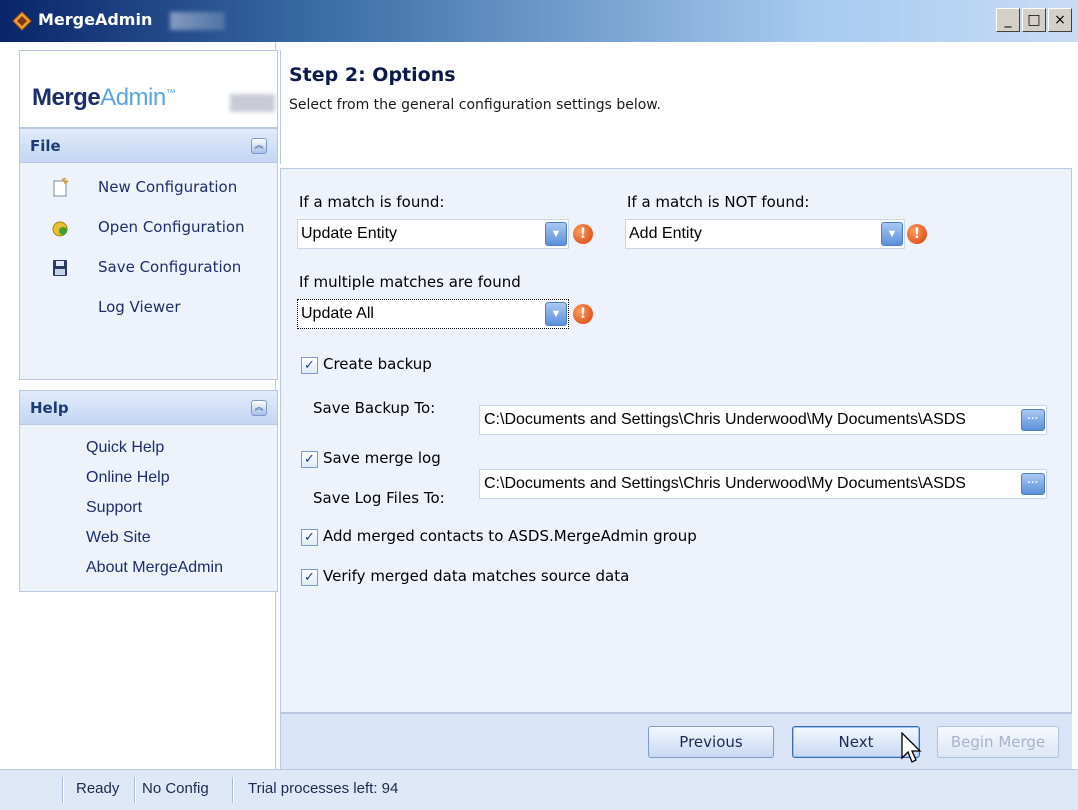 The image size is (1078, 810). What do you see at coordinates (718, 202) in the screenshot?
I see `match-not-found-label: If a match is NOT found:` at bounding box center [718, 202].